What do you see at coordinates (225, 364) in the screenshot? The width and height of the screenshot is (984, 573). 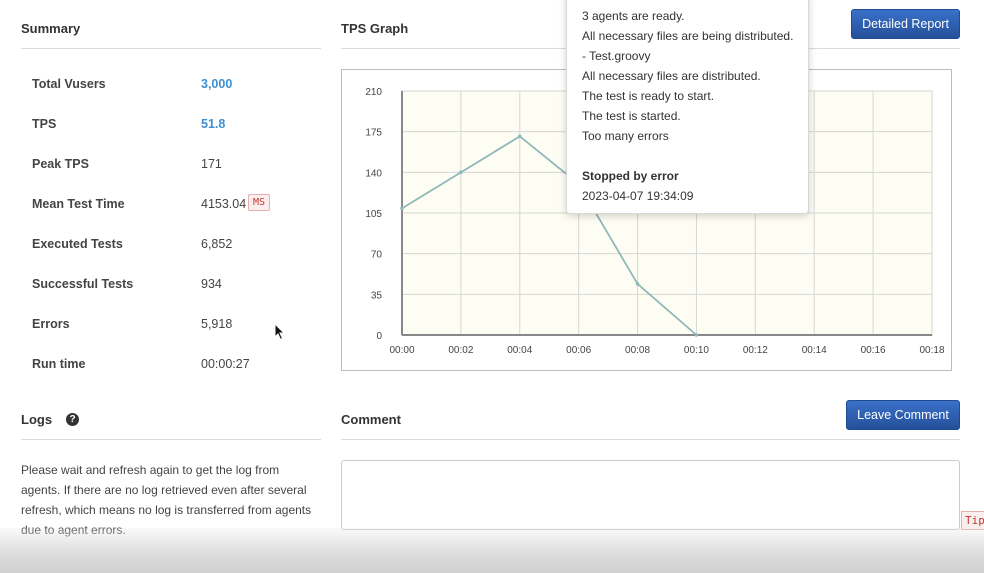 I see `summary-value: 00:00:27` at bounding box center [225, 364].